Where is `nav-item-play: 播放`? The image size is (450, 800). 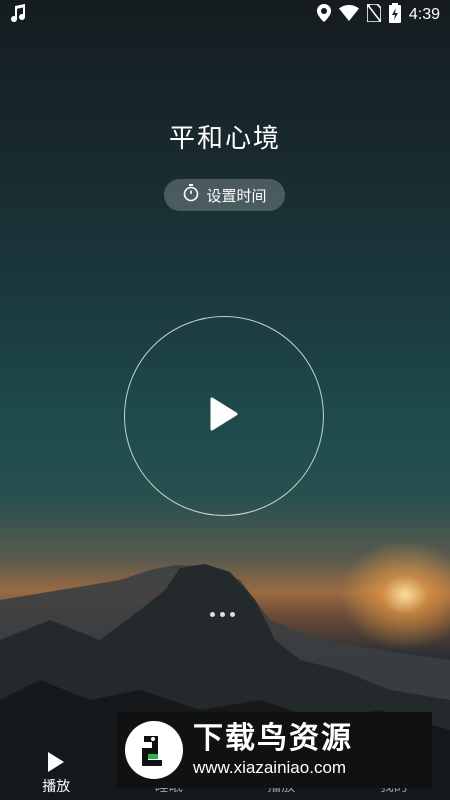
nav-item-play: 播放 is located at coordinates (56, 770).